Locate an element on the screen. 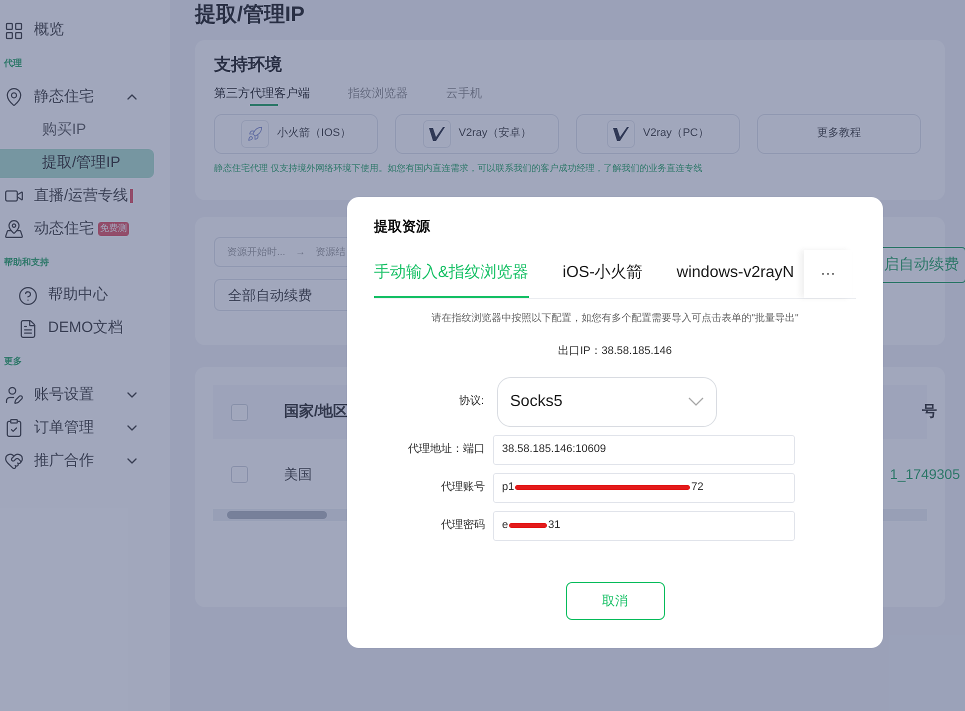 This screenshot has height=711, width=965. exit-ip-text: 出口IP：38.58.185.146 is located at coordinates (615, 351).